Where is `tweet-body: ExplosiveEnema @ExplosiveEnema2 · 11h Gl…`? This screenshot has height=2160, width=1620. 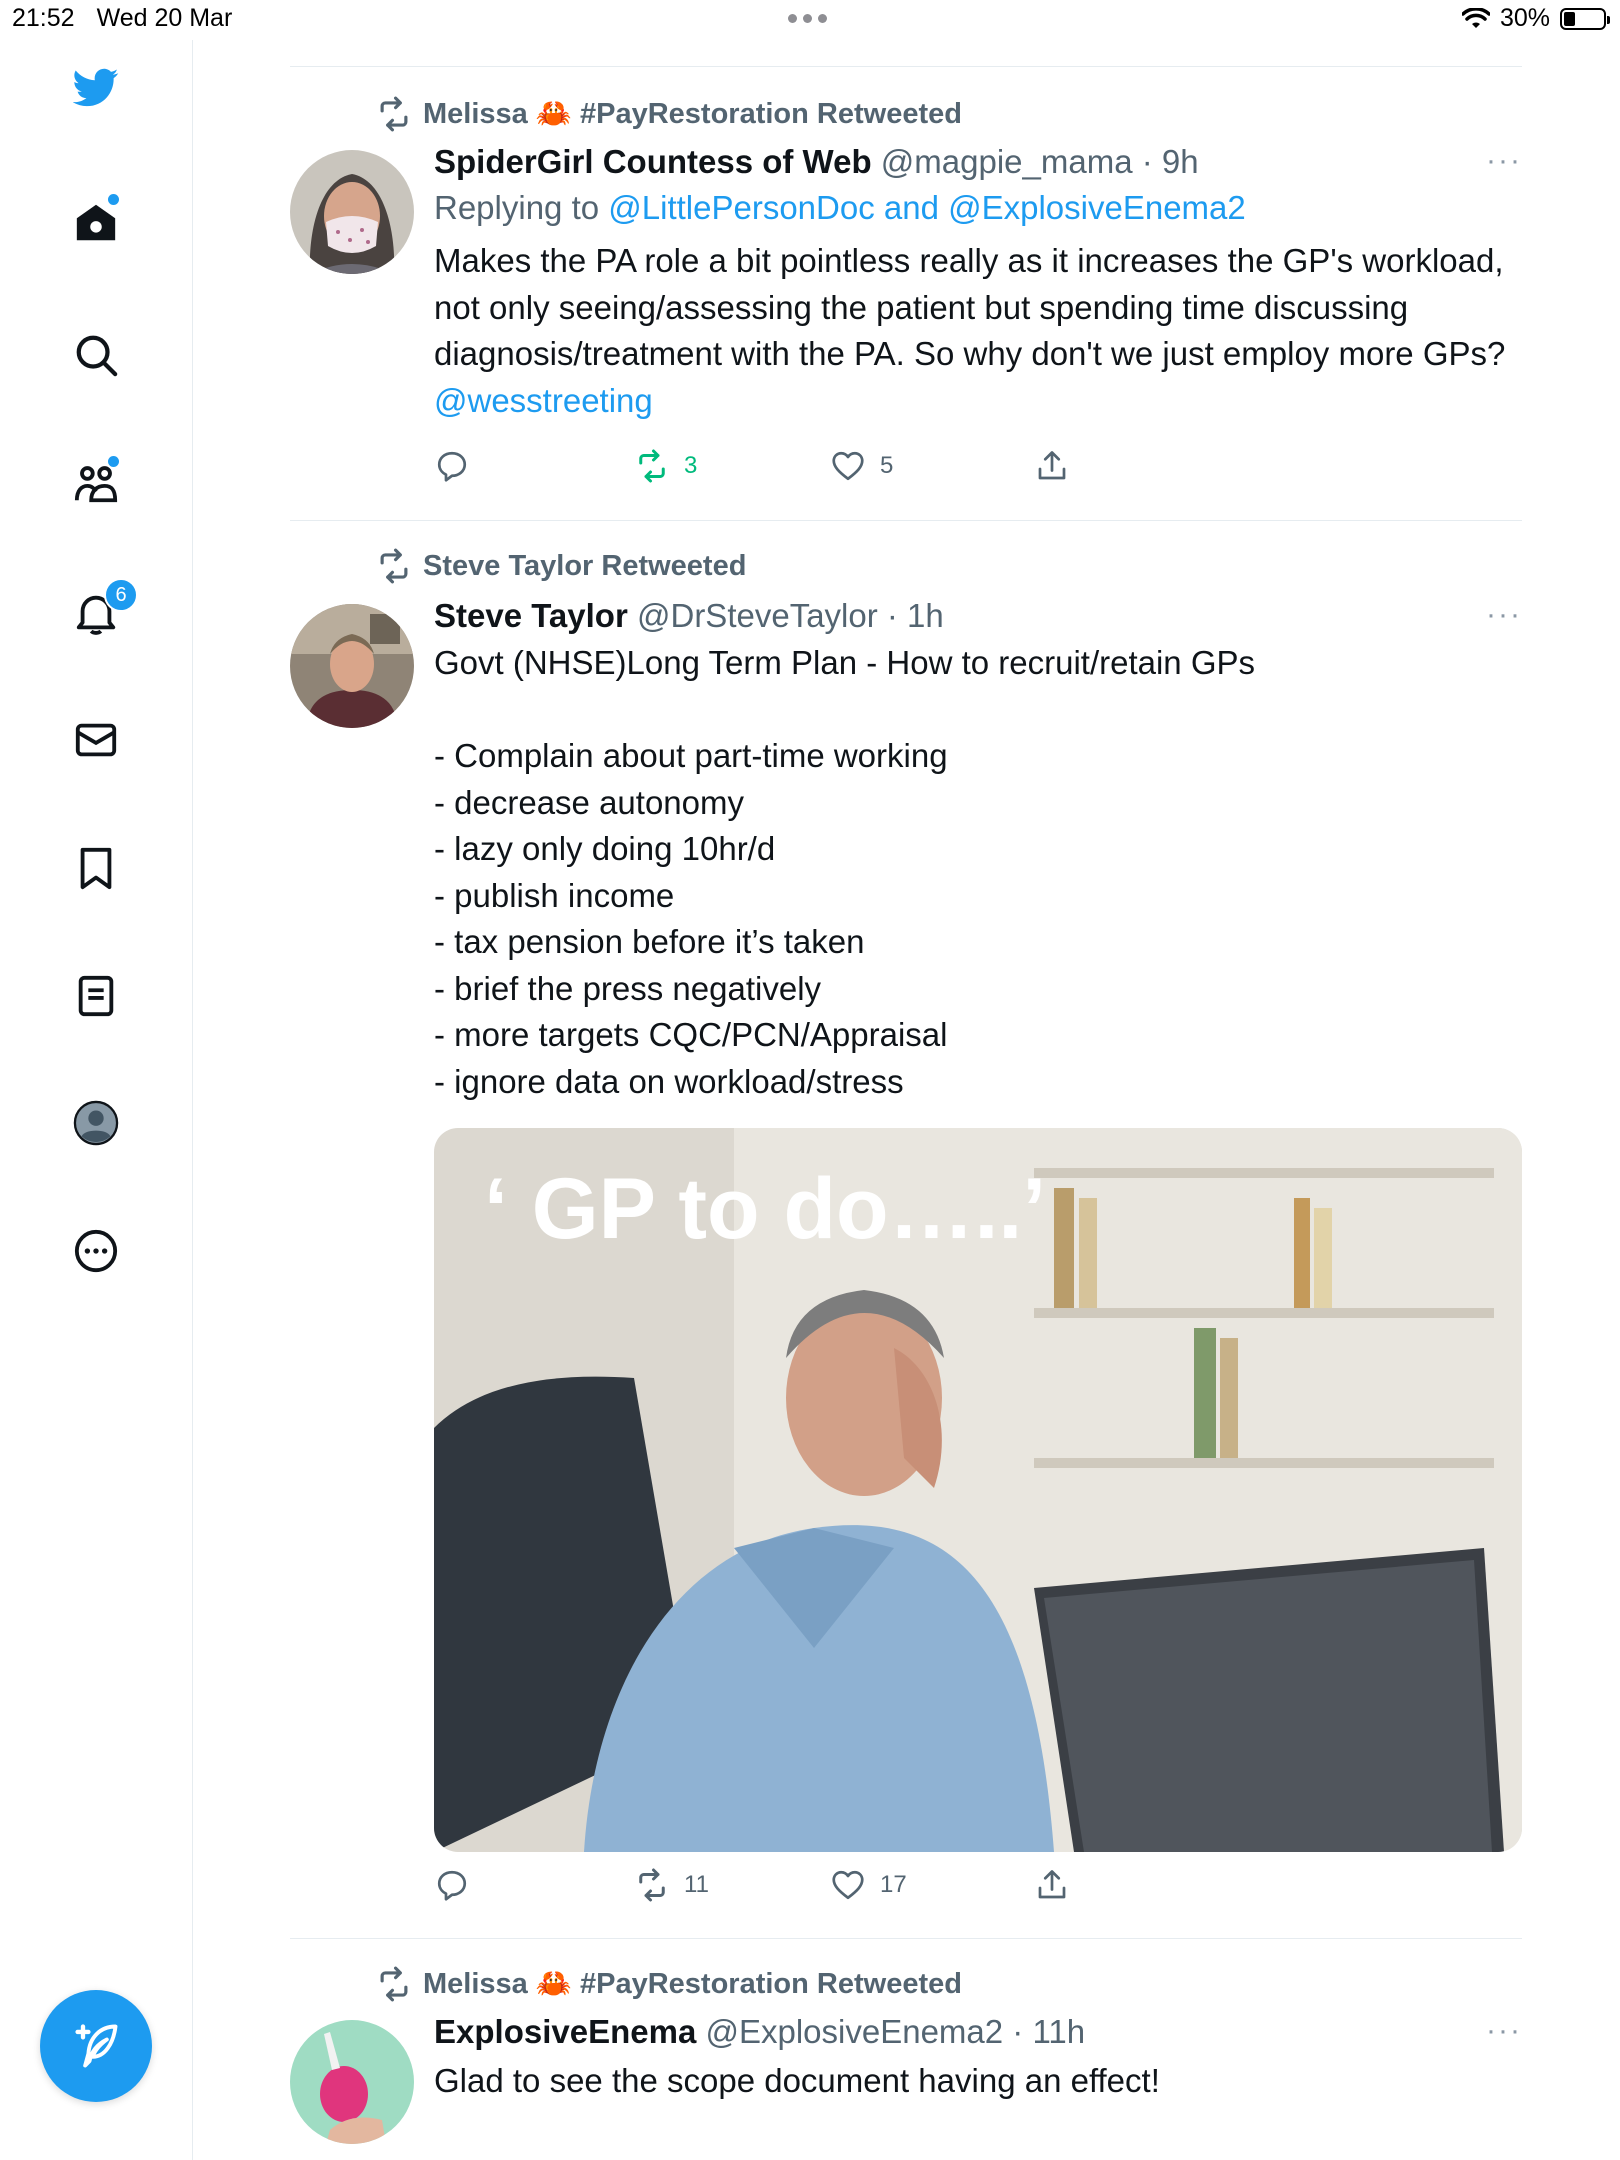 tweet-body: ExplosiveEnema @ExplosiveEnema2 · 11h Gl… is located at coordinates (979, 2057).